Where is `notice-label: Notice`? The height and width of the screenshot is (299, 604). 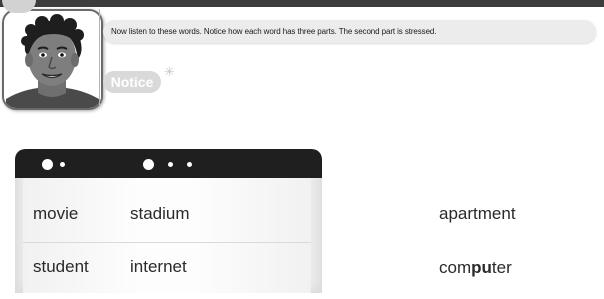
notice-label: Notice is located at coordinates (132, 82).